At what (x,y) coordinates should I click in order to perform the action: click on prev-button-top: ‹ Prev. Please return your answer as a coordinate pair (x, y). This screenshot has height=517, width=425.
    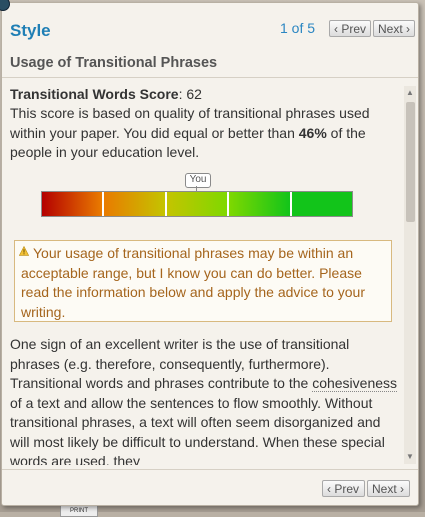
    Looking at the image, I should click on (350, 28).